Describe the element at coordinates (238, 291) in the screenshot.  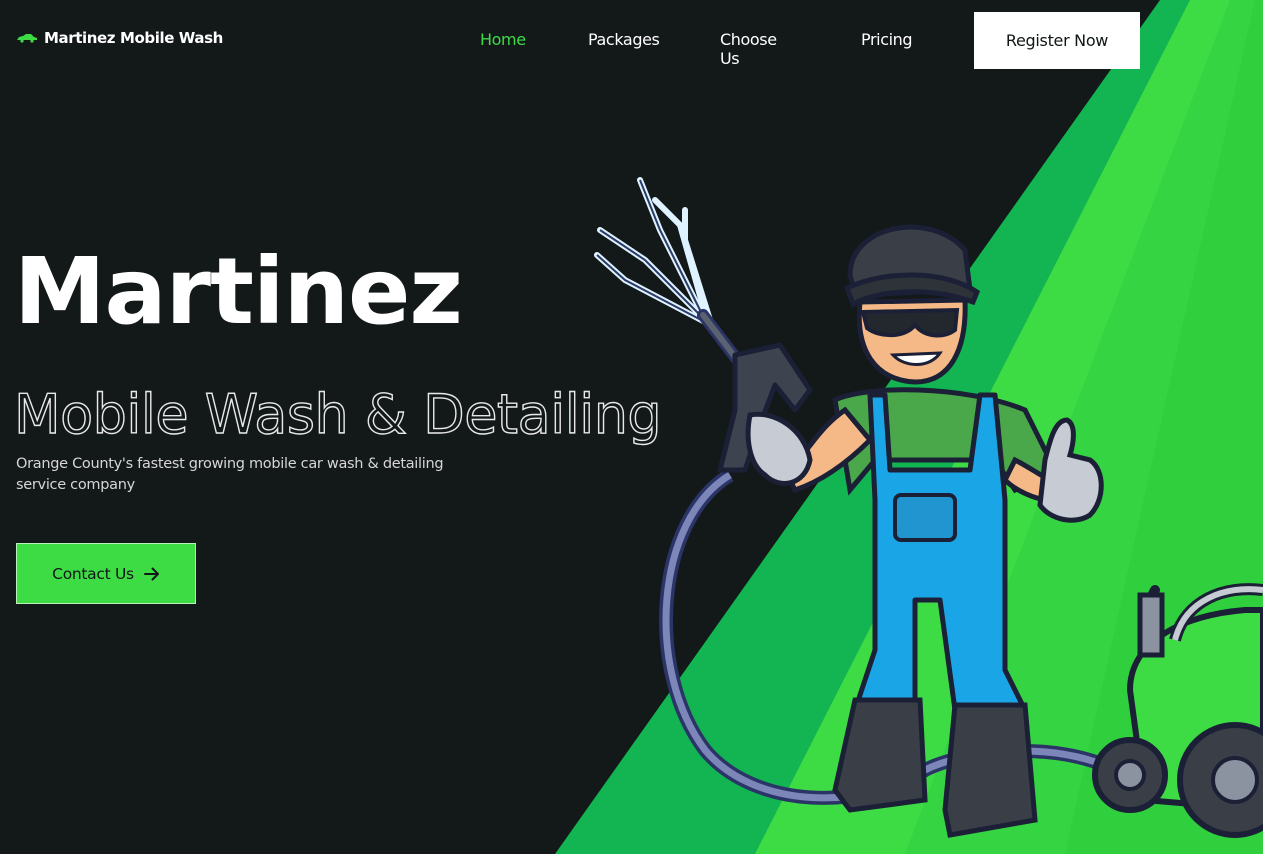
I see `hero-title: Martinez` at that location.